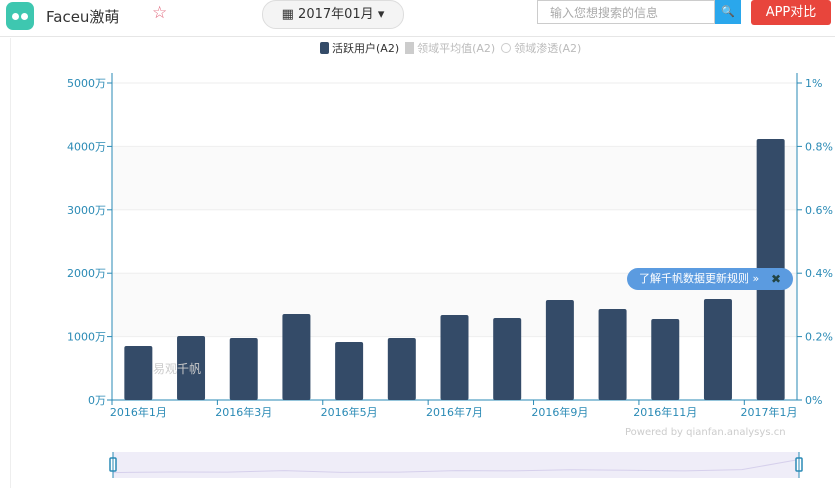 This screenshot has width=835, height=490. I want to click on x-tick-label: 2016年1月, so click(138, 412).